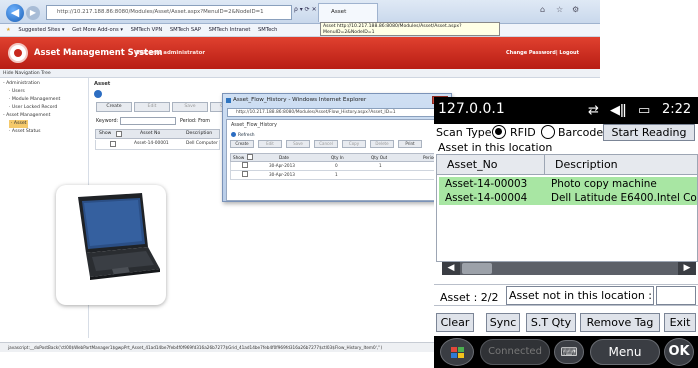  What do you see at coordinates (15, 13) in the screenshot?
I see `back-button: ◀` at bounding box center [15, 13].